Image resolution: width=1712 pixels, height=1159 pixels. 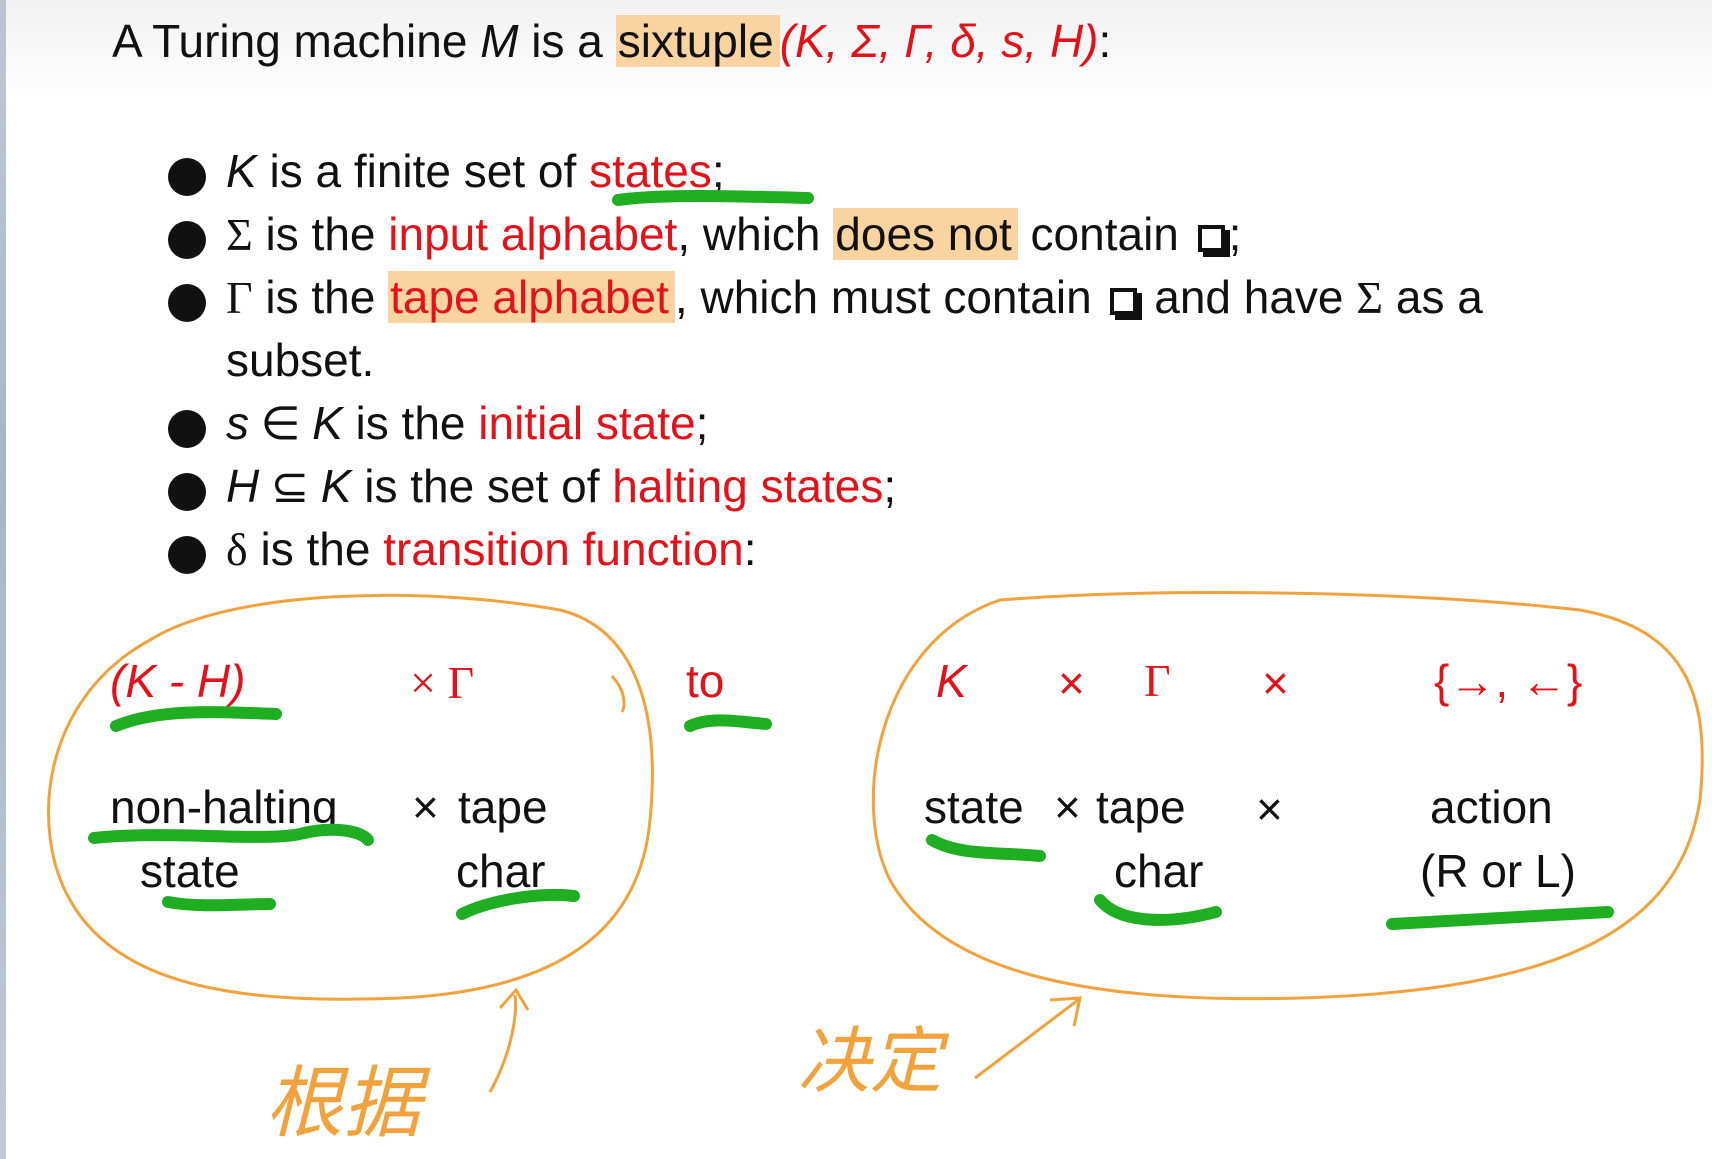 What do you see at coordinates (1500, 918) in the screenshot?
I see `underline-action` at bounding box center [1500, 918].